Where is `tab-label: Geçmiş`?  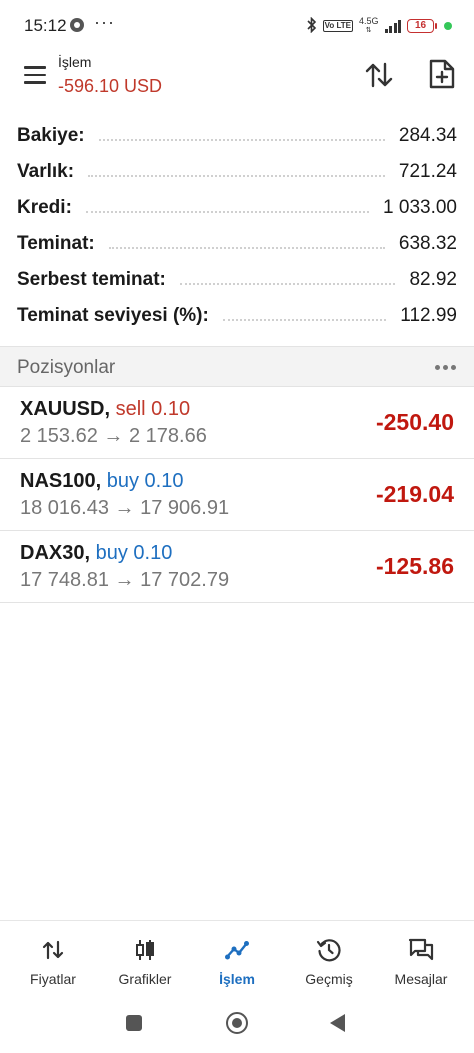
tab-label: Geçmiş is located at coordinates (329, 979).